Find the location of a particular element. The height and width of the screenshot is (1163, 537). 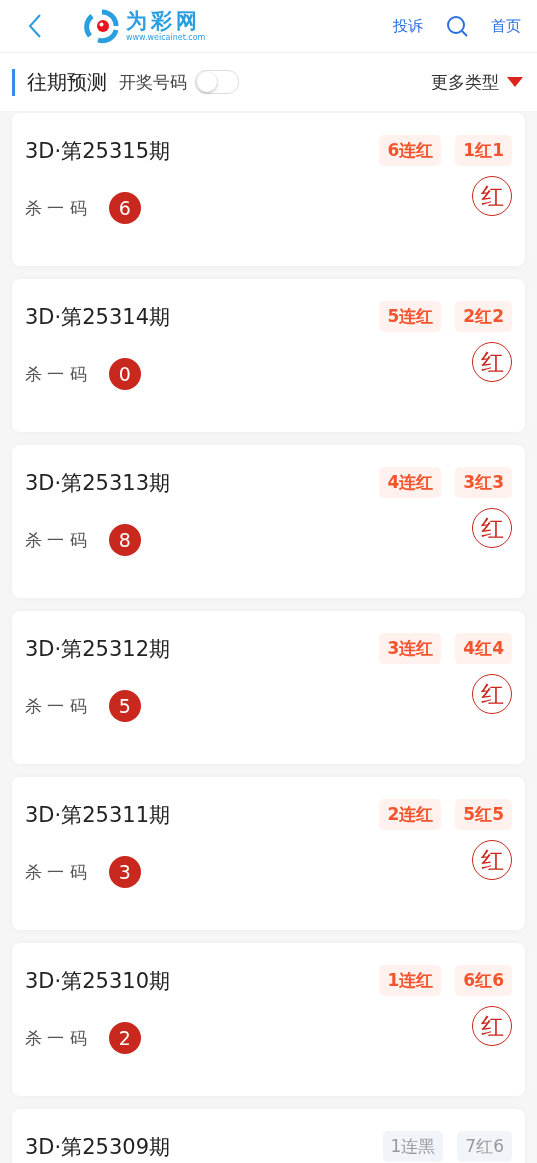

toggle-switch is located at coordinates (217, 82).